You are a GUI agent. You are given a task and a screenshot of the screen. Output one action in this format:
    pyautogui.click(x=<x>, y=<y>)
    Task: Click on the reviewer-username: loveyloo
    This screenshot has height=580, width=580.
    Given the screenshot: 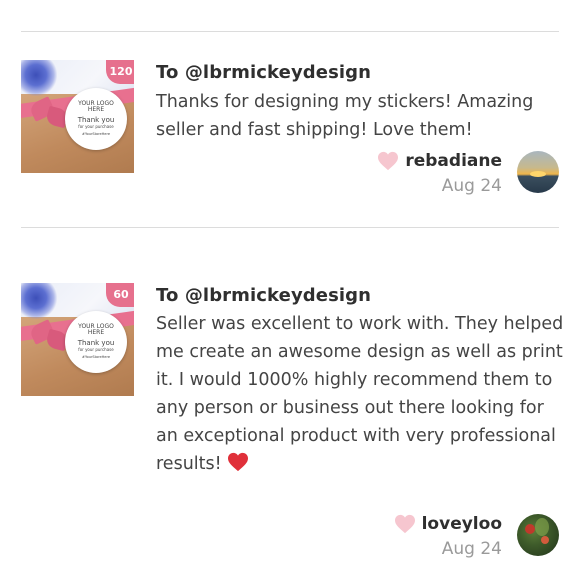 What is the action you would take?
    pyautogui.click(x=462, y=524)
    